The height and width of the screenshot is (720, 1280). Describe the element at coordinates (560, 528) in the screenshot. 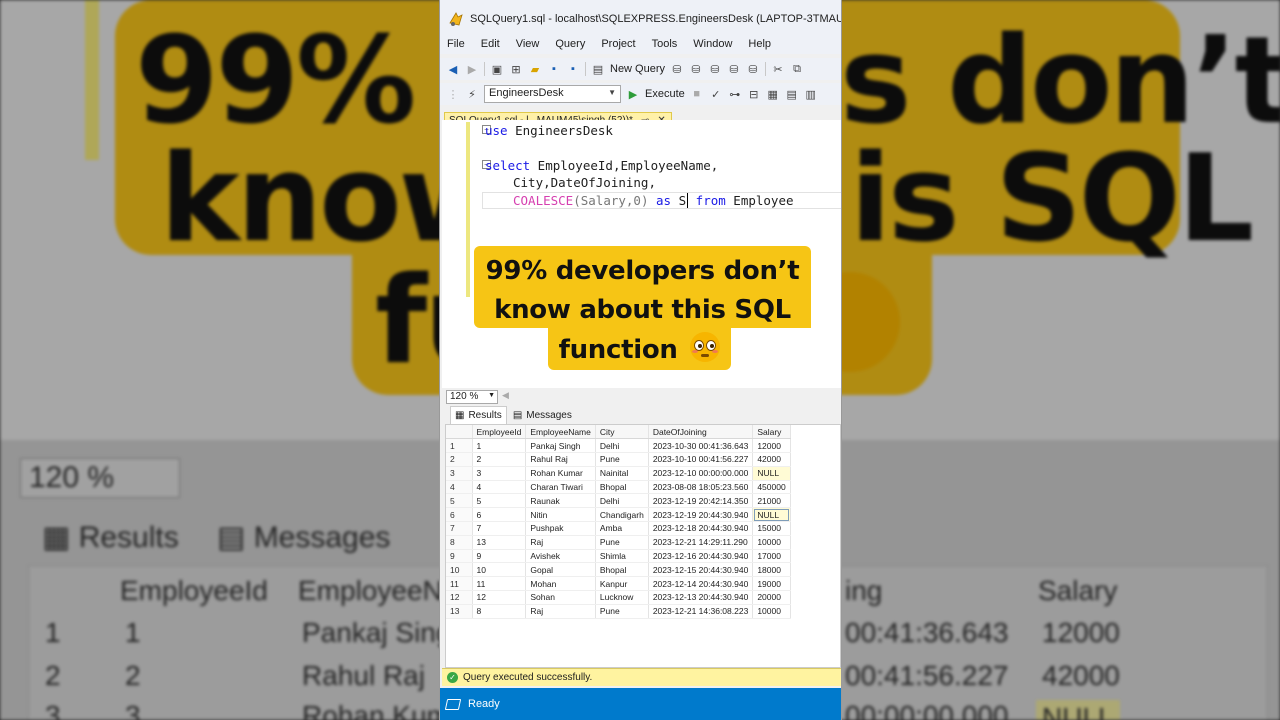

I see `grid-cell: Pushpak` at that location.